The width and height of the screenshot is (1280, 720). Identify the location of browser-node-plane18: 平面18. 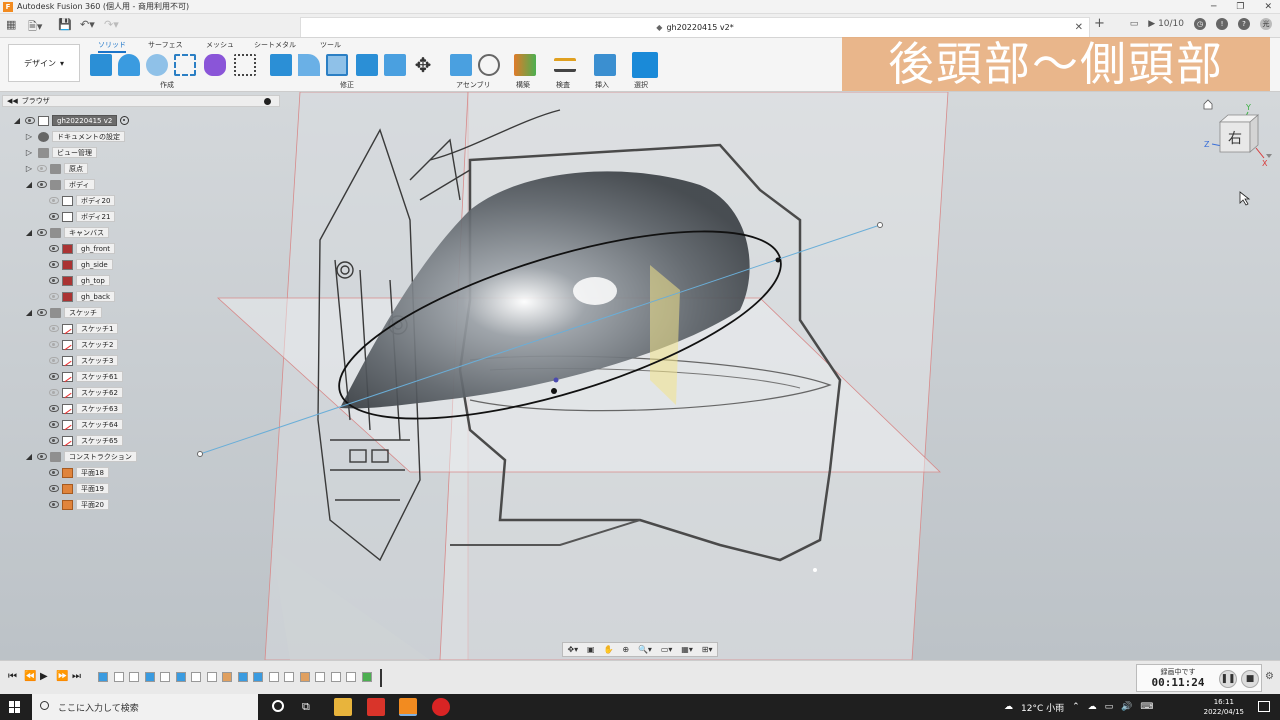
(77, 472).